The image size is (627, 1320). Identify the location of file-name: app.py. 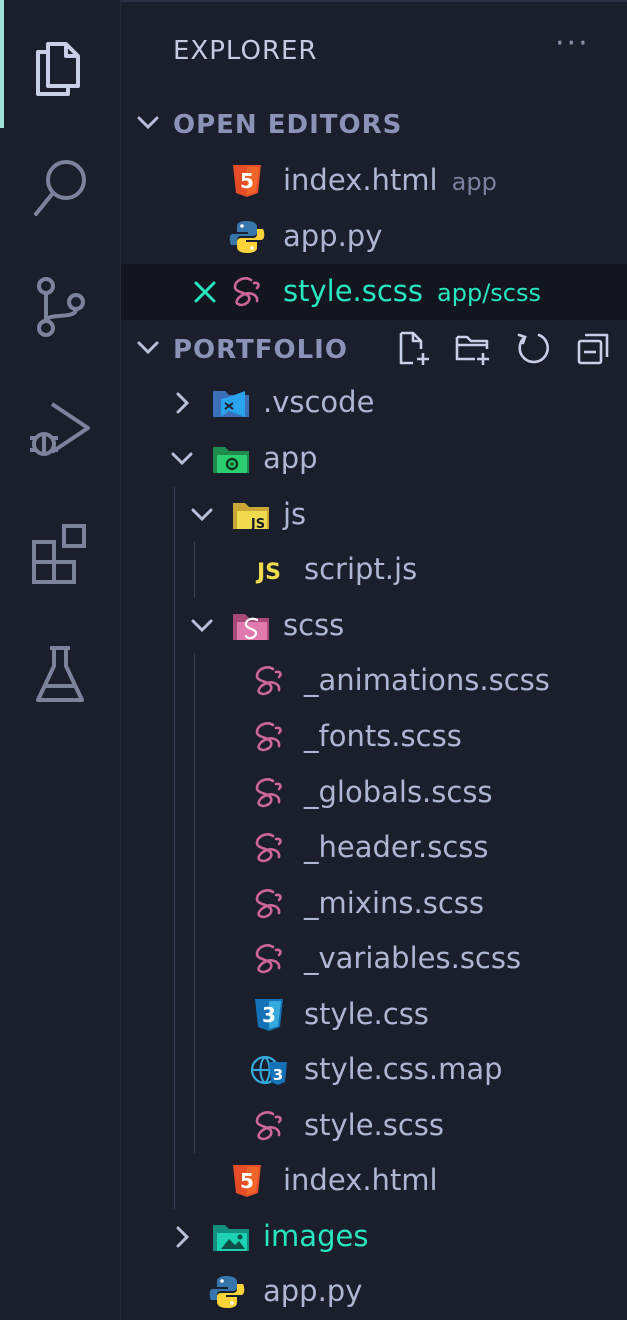
(333, 236).